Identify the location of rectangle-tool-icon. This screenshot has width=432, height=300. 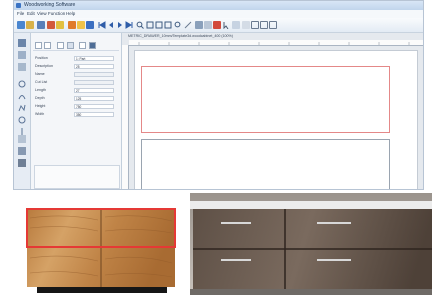
(22, 67).